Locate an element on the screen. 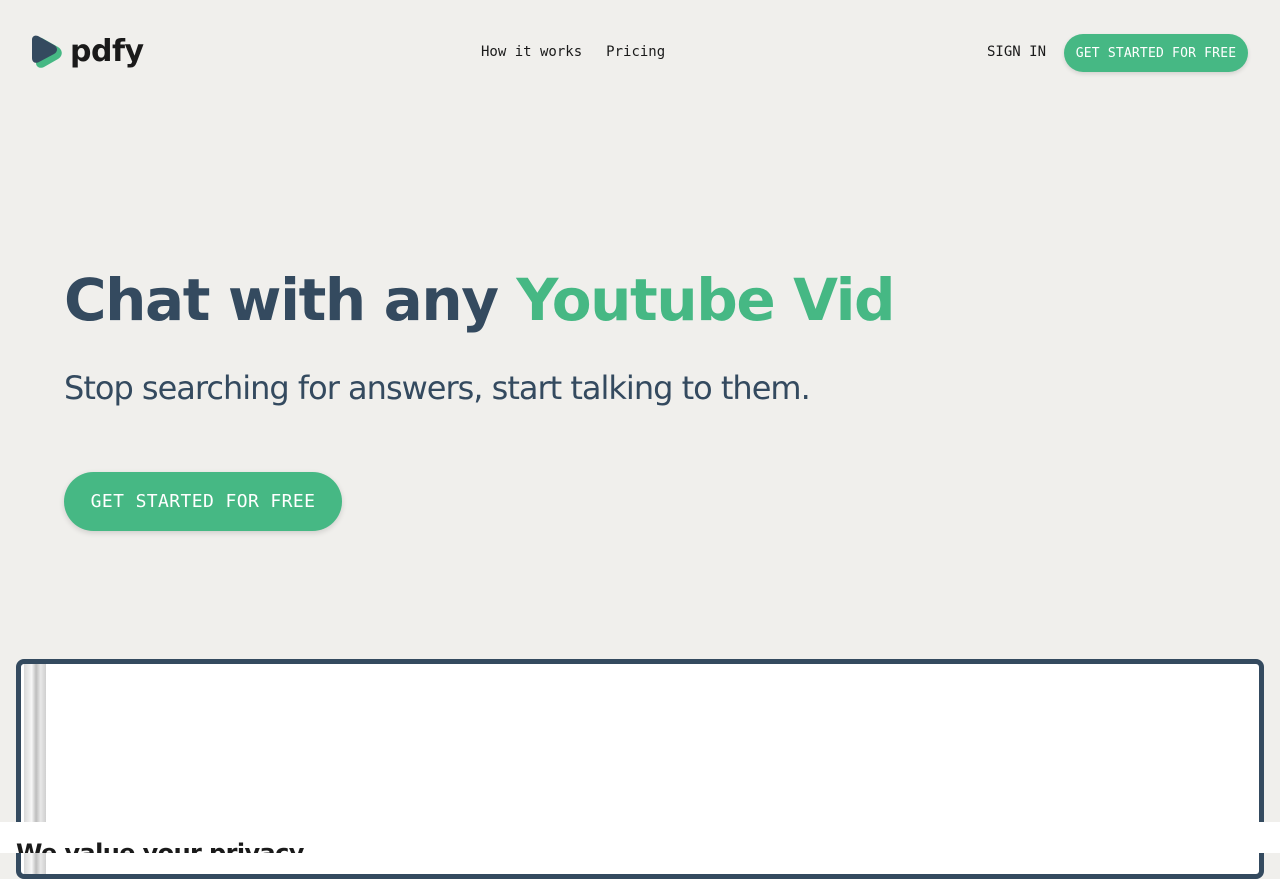 The height and width of the screenshot is (879, 1280). sign-in-link: SIGN IN is located at coordinates (1016, 52).